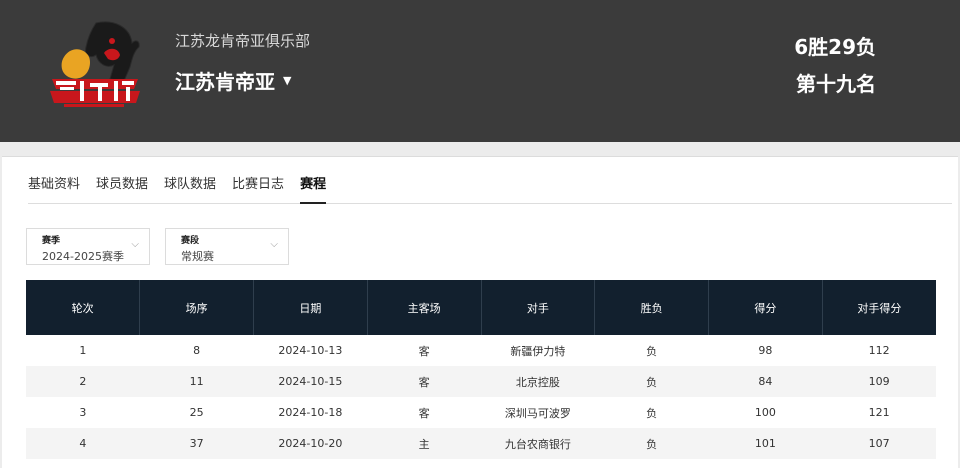 Image resolution: width=960 pixels, height=468 pixels. Describe the element at coordinates (481, 412) in the screenshot. I see `table-row: 3 25 2024-10-18 客 深圳马可波罗 负 100 121` at that location.